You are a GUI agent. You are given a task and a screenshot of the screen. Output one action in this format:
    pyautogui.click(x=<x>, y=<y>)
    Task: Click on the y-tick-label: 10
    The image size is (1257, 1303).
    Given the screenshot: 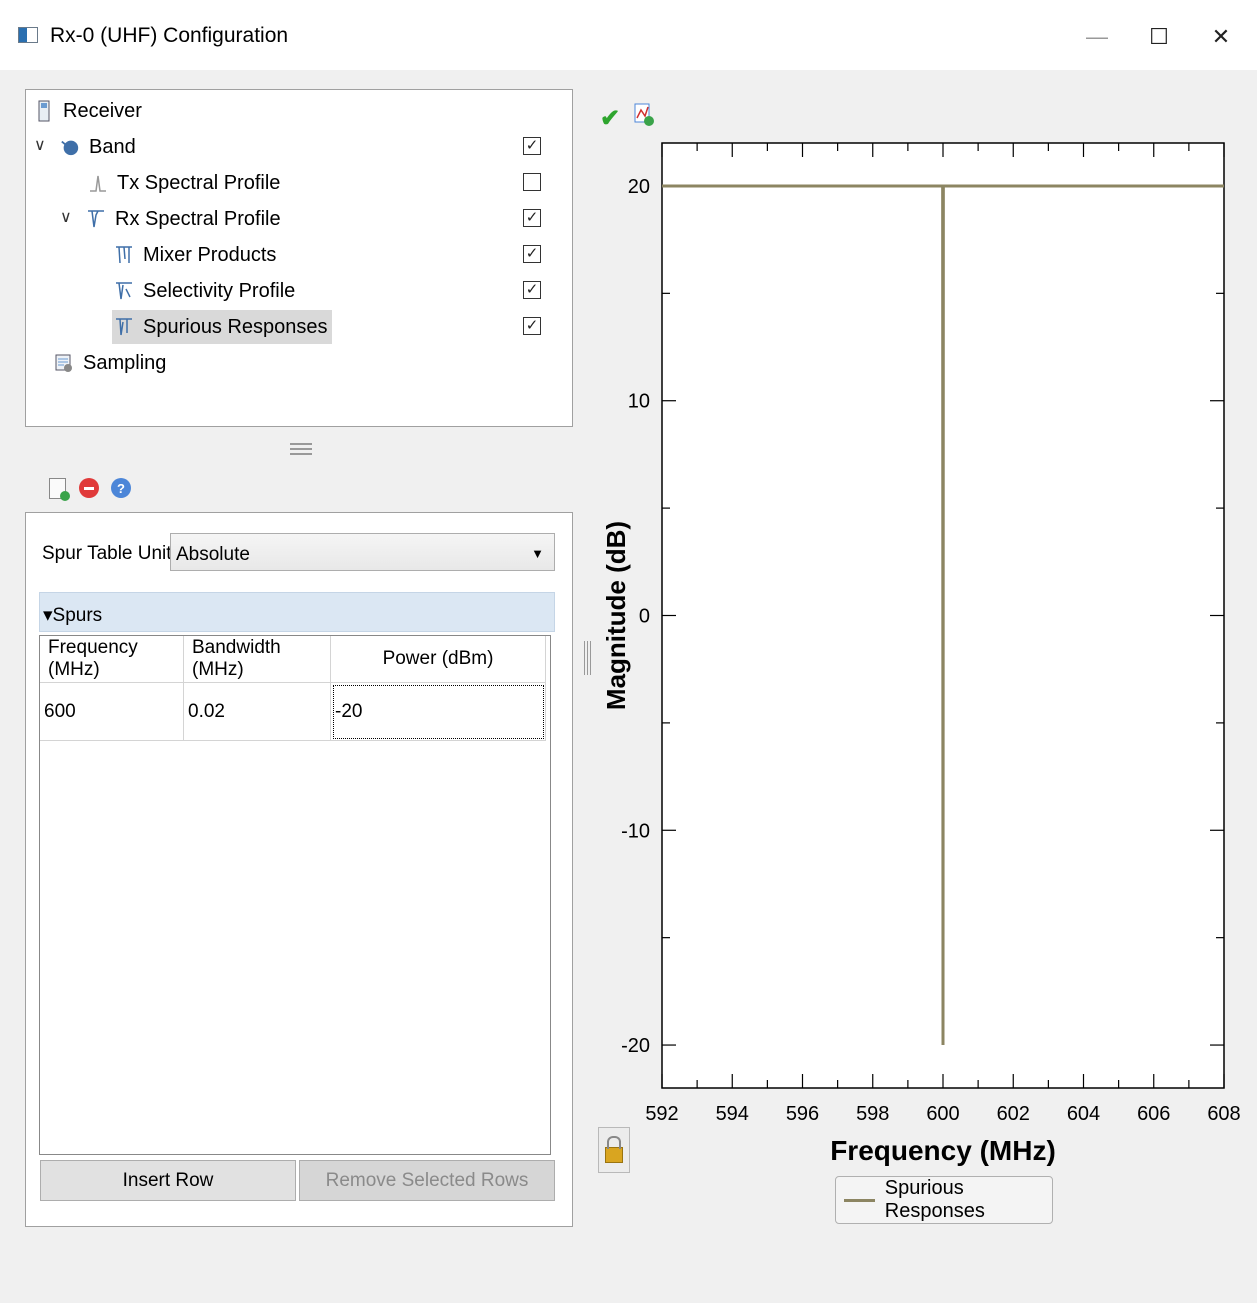 What is the action you would take?
    pyautogui.click(x=639, y=402)
    